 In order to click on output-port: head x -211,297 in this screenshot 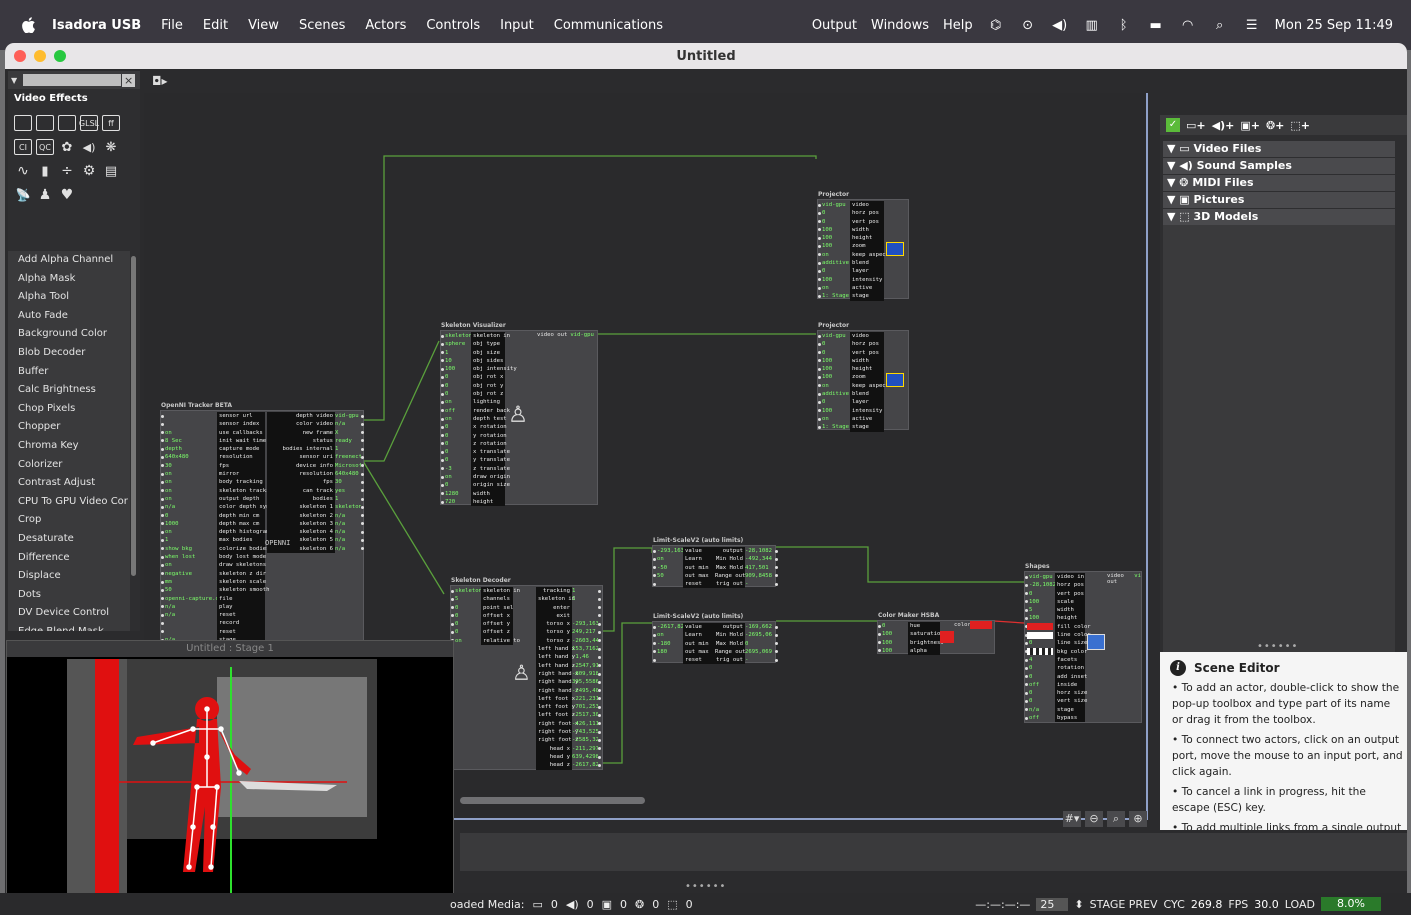, I will do `click(569, 748)`.